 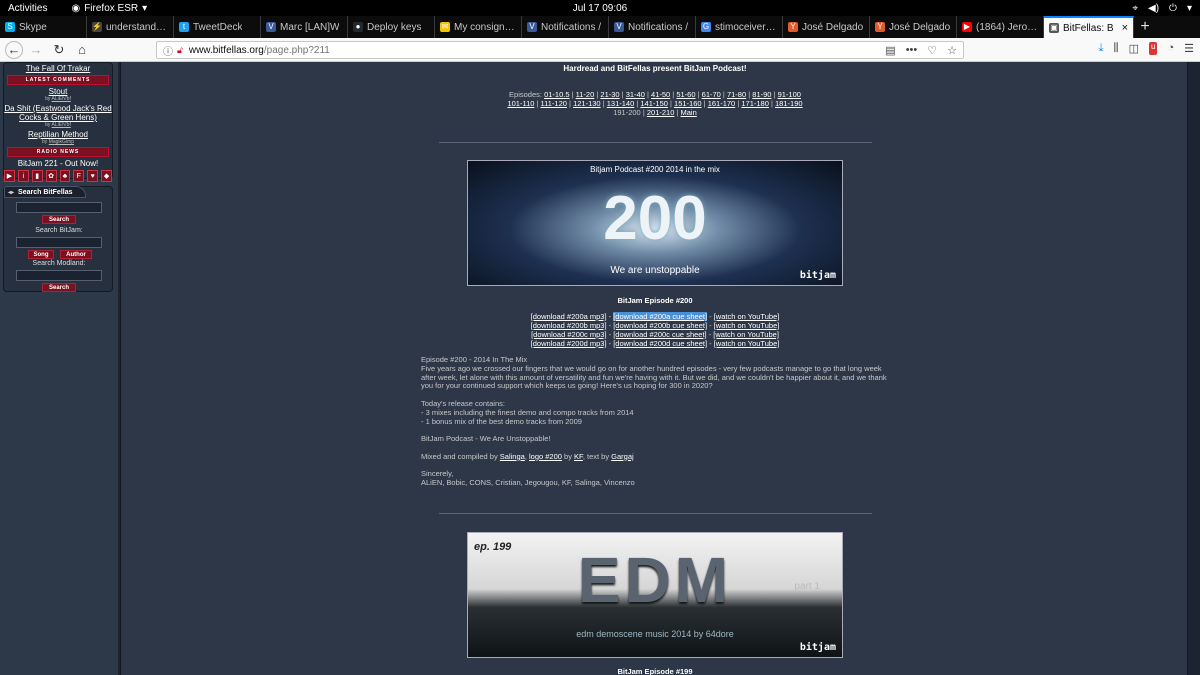 What do you see at coordinates (180, 50) in the screenshot?
I see `insecure-lock-icon: 🔓︎` at bounding box center [180, 50].